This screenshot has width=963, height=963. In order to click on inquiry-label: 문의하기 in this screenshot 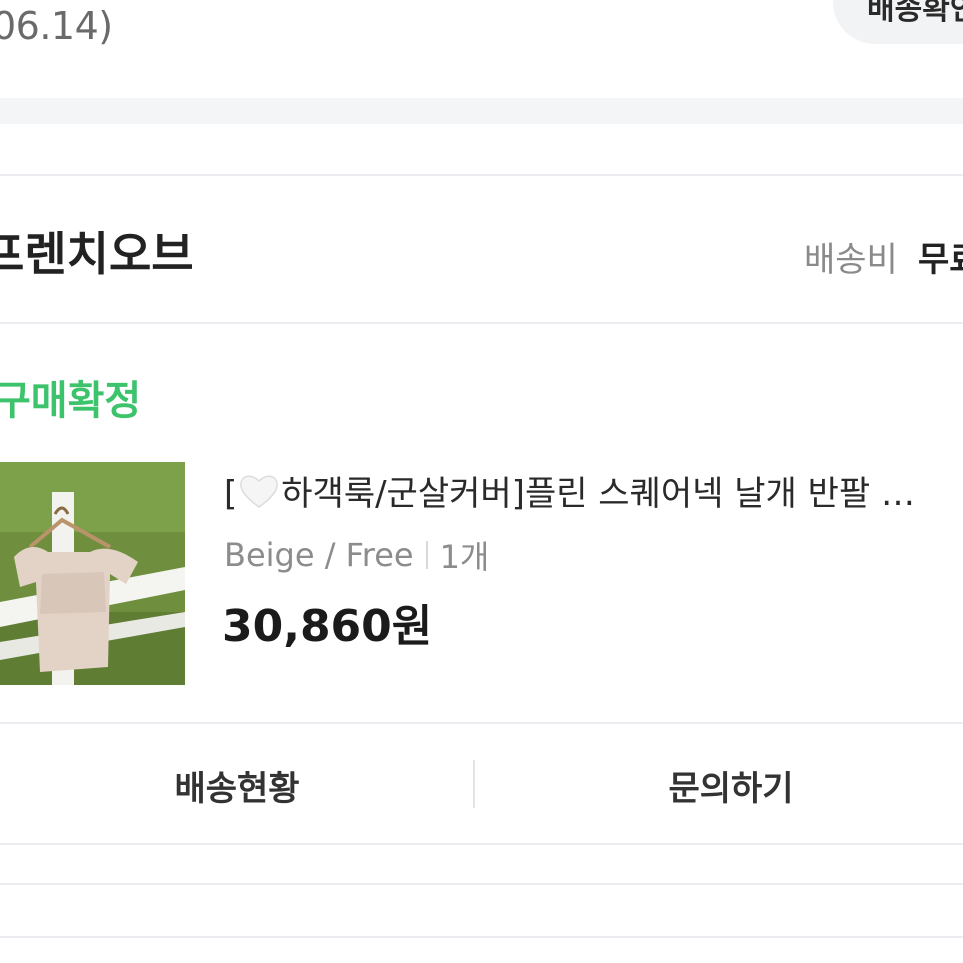, I will do `click(731, 788)`.